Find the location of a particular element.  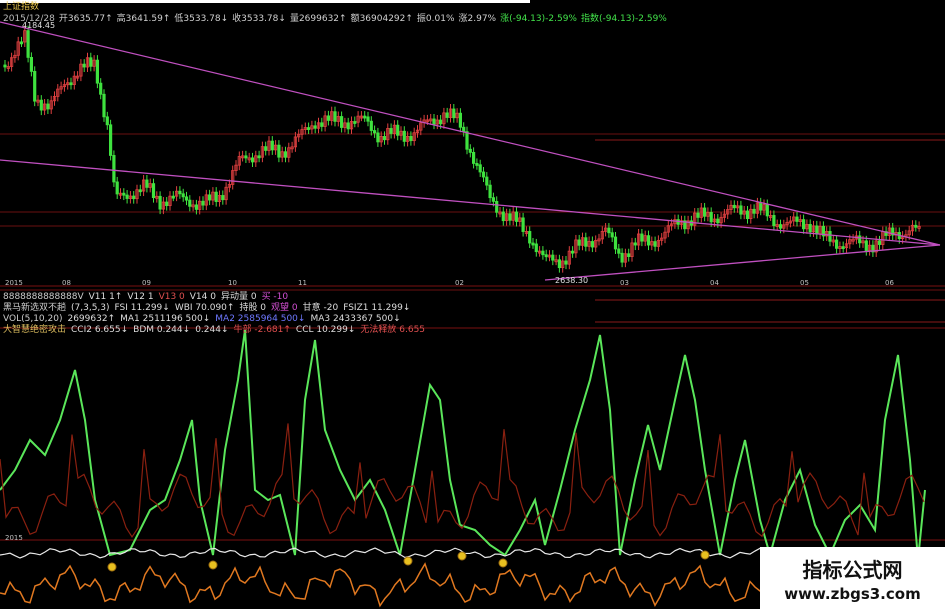

indicator-value: CCI2 6.655↓ is located at coordinates (100, 330).